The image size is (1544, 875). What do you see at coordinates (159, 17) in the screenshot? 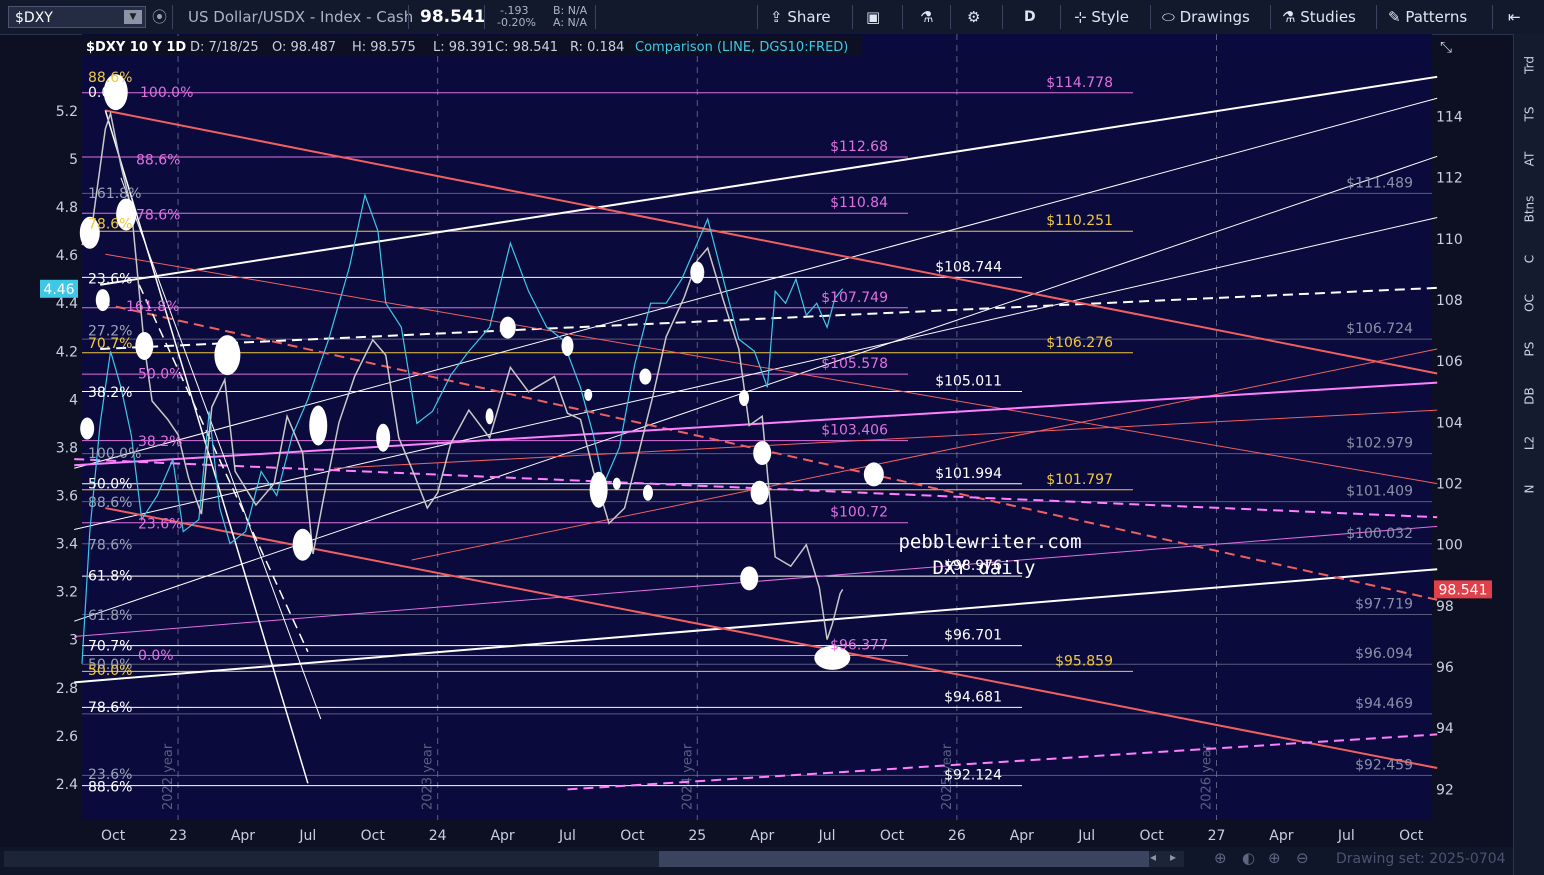
I see `chart-options-icon: ⦿` at bounding box center [159, 17].